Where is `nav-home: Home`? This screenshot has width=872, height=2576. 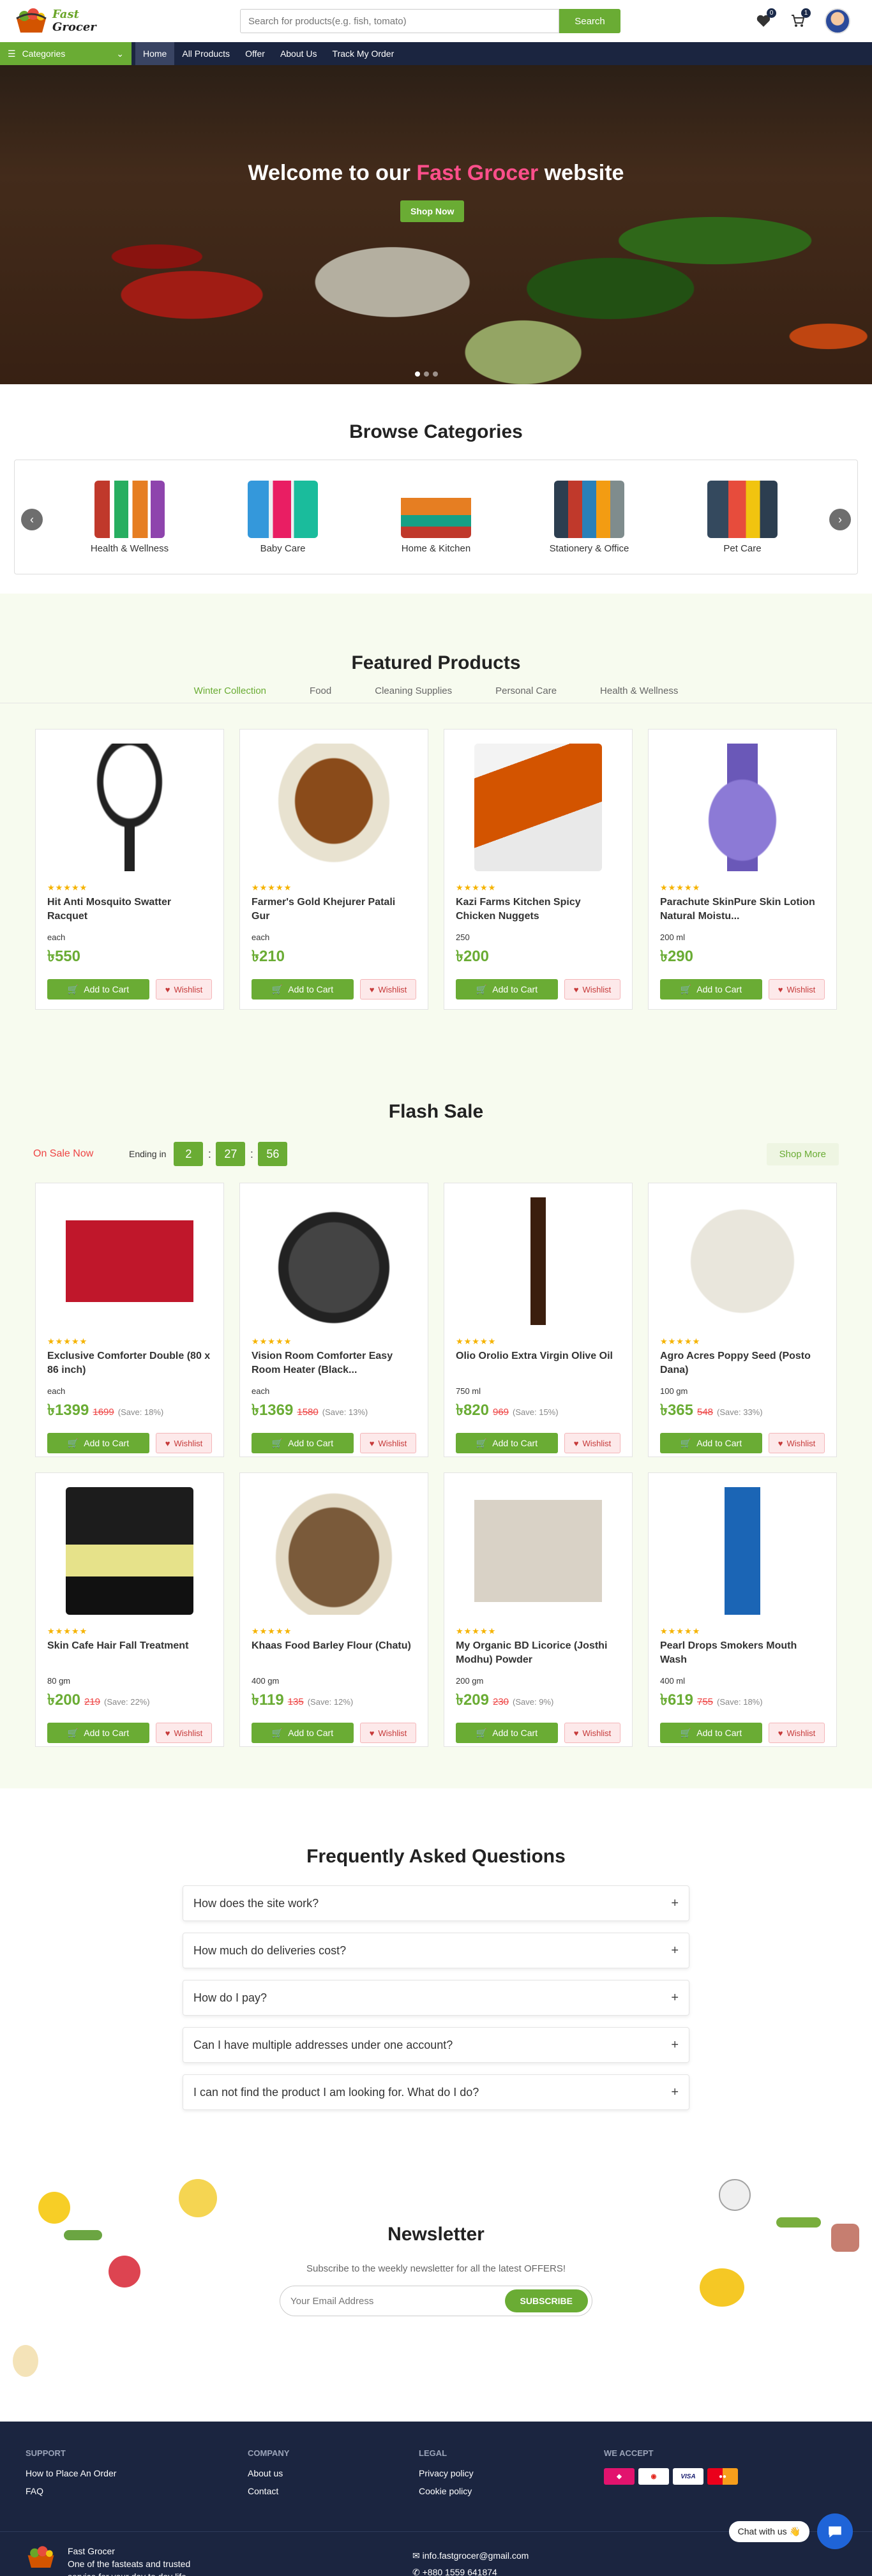 nav-home: Home is located at coordinates (155, 53).